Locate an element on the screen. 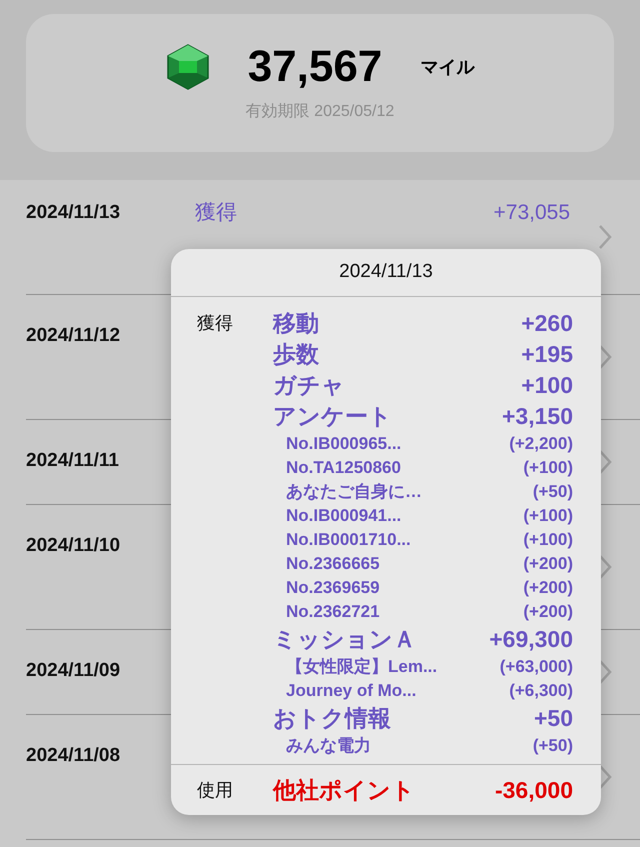  miles-unit: マイル is located at coordinates (447, 67).